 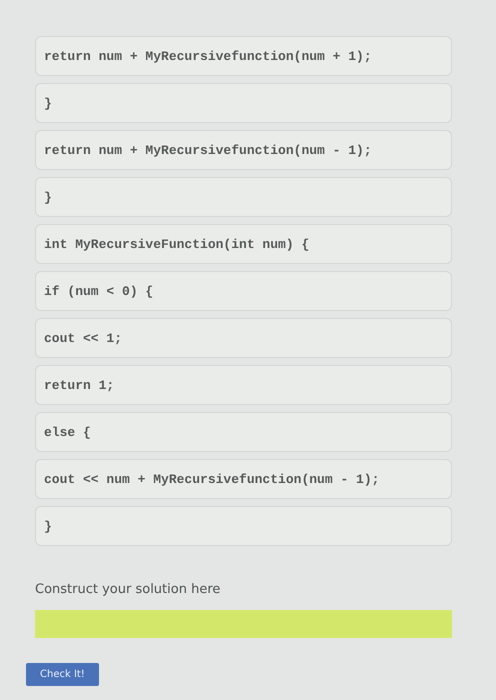 I want to click on check-button: Check It!, so click(x=62, y=674).